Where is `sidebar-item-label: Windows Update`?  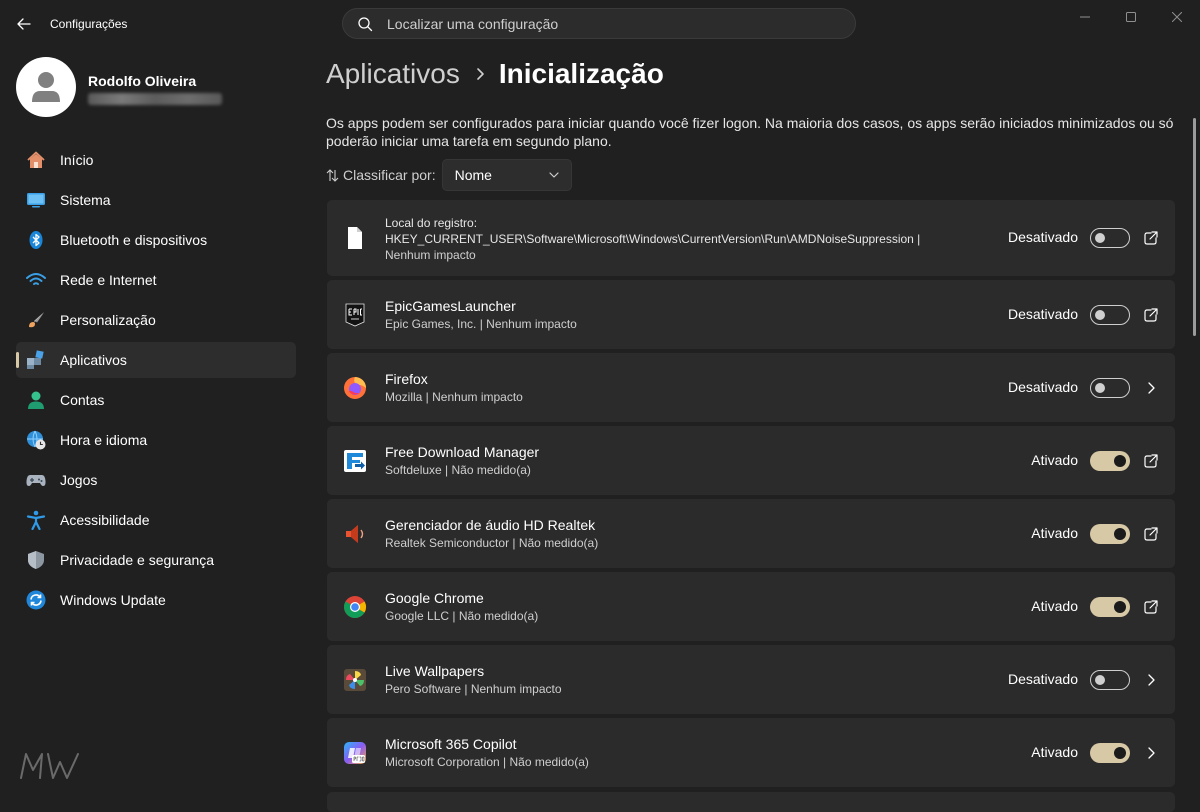
sidebar-item-label: Windows Update is located at coordinates (113, 600).